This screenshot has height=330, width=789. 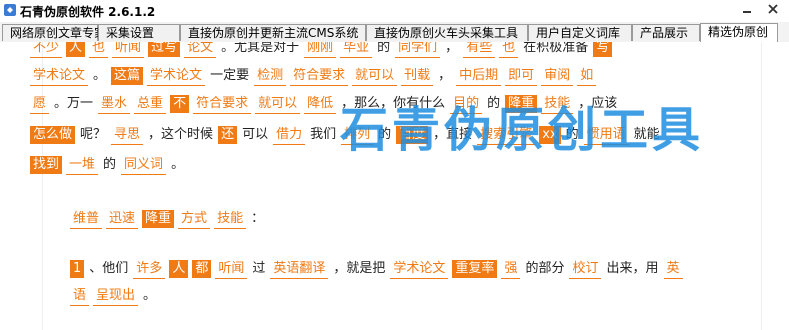 What do you see at coordinates (228, 135) in the screenshot?
I see `replaced-word: 还` at bounding box center [228, 135].